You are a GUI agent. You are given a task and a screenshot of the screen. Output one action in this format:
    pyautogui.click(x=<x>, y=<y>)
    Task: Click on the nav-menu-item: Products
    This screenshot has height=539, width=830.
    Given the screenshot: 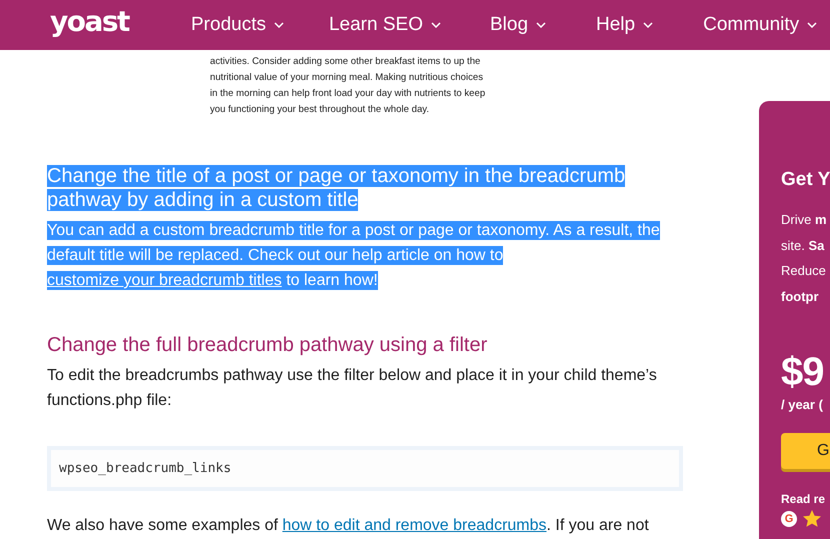 What is the action you would take?
    pyautogui.click(x=237, y=25)
    